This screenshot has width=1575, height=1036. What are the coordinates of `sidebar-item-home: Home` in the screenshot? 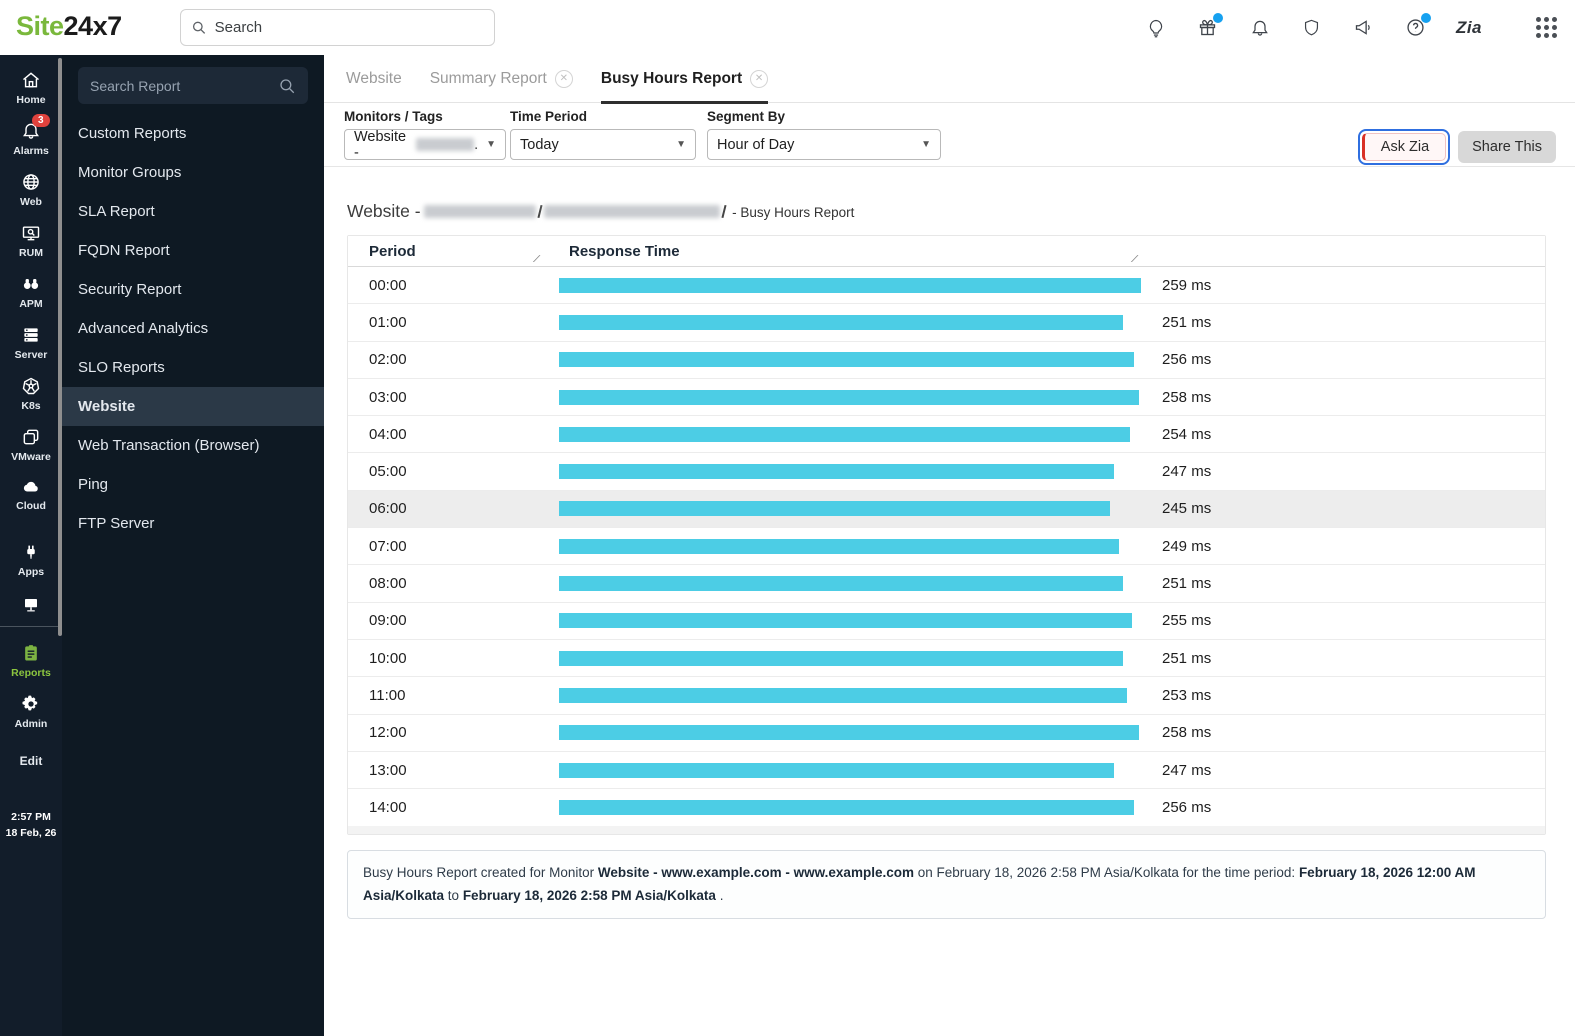 It's located at (31, 88).